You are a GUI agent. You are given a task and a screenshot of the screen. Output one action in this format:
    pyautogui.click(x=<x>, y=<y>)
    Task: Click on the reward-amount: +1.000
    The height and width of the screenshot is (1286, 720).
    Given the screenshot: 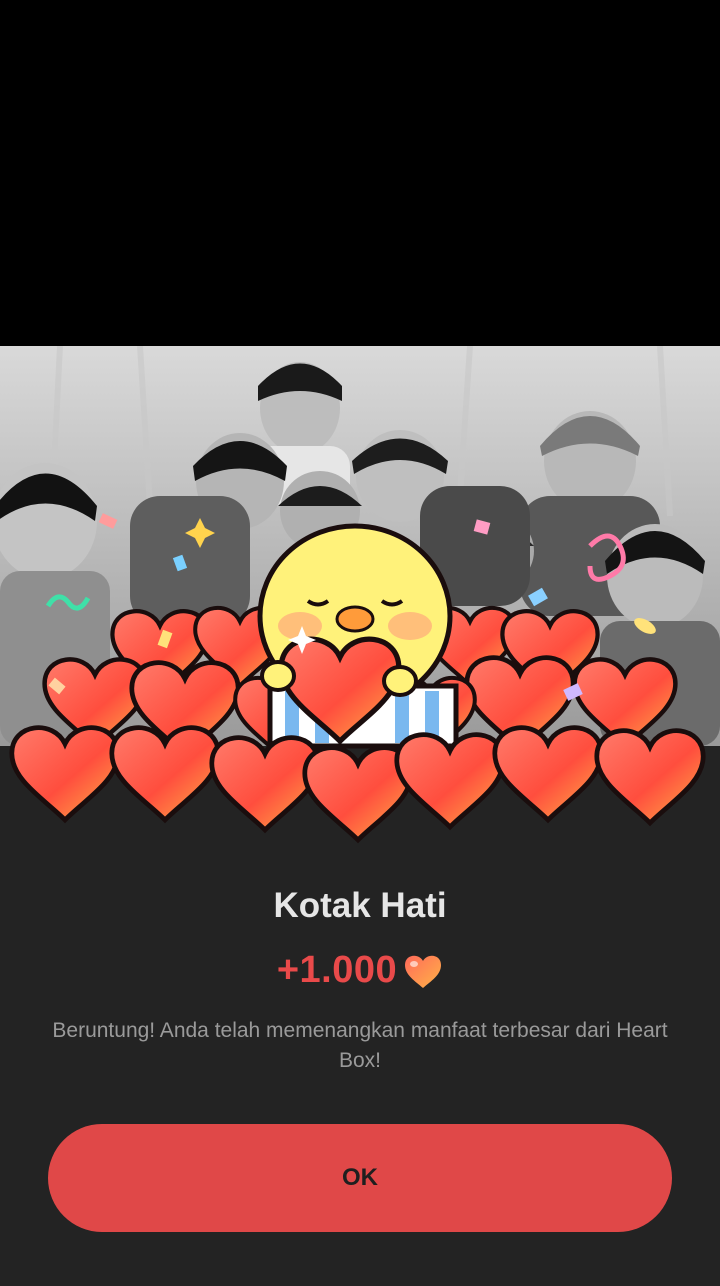 What is the action you would take?
    pyautogui.click(x=360, y=970)
    